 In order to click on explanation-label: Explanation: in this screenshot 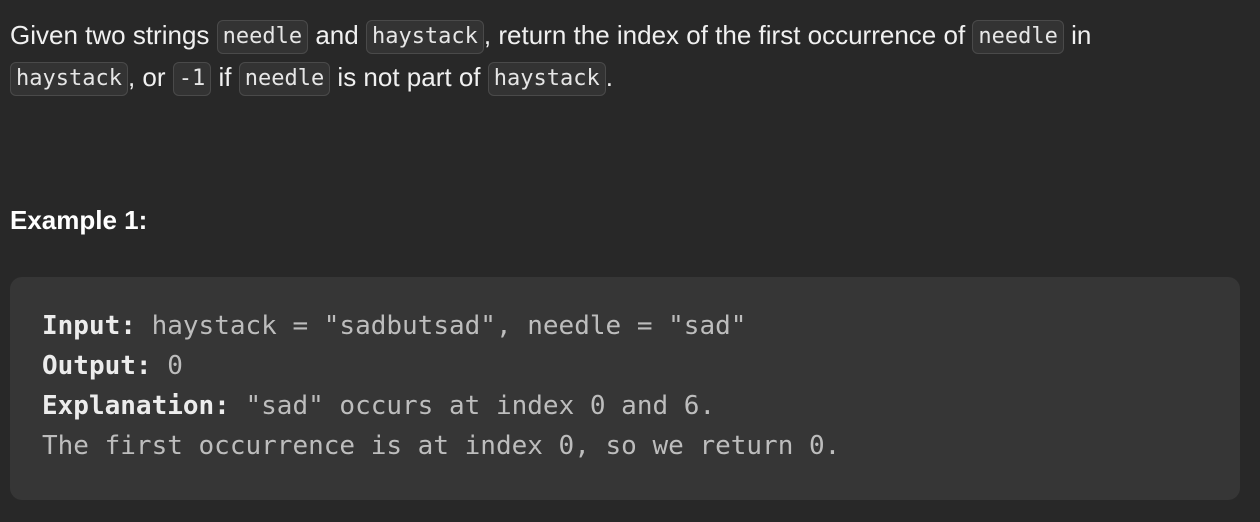, I will do `click(136, 406)`.